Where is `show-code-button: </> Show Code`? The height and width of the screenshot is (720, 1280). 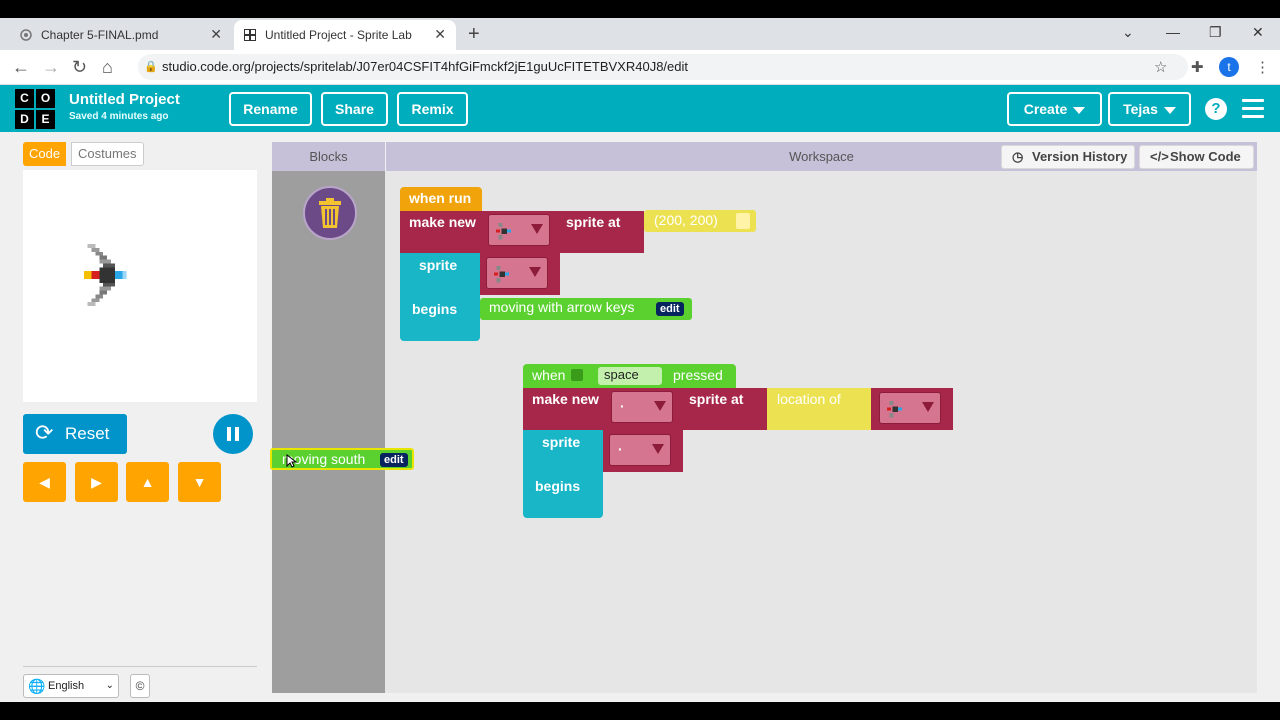 show-code-button: </> Show Code is located at coordinates (1196, 157).